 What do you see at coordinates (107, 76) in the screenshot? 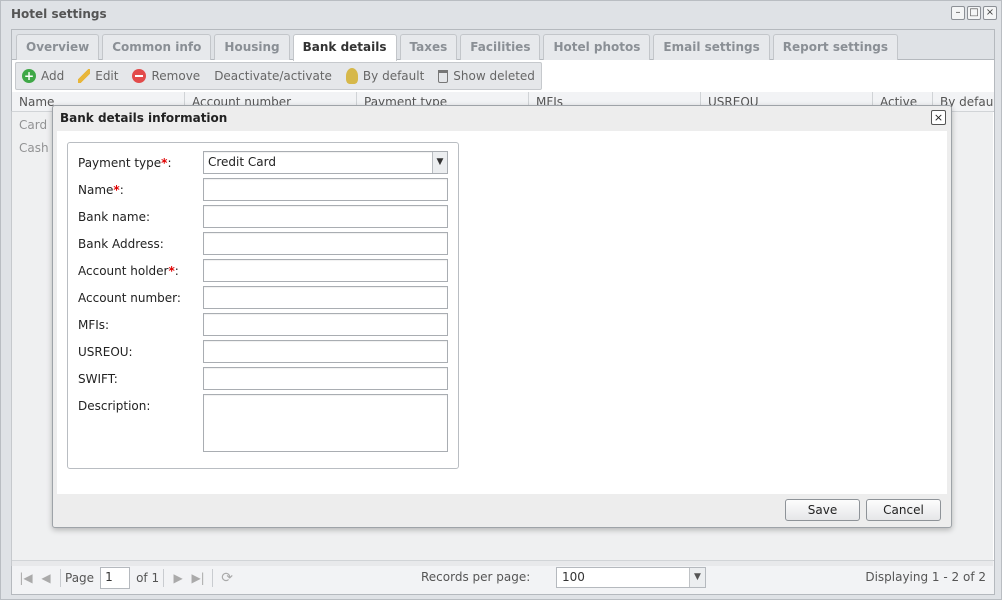
I see `edit-label: Edit` at bounding box center [107, 76].